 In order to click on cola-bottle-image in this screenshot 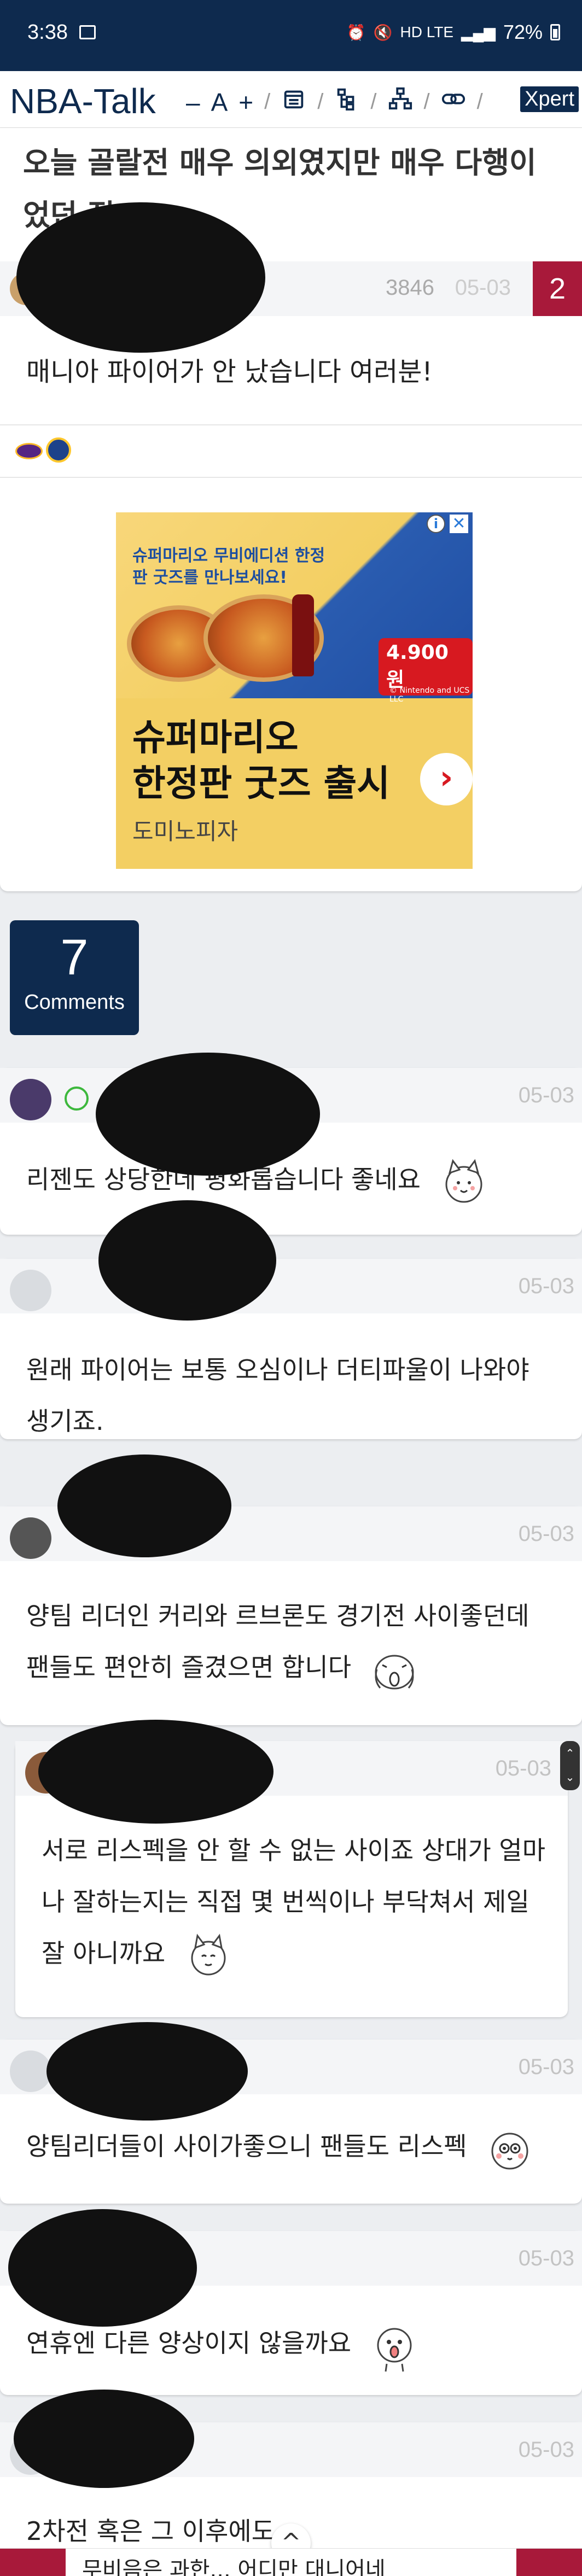, I will do `click(303, 635)`.